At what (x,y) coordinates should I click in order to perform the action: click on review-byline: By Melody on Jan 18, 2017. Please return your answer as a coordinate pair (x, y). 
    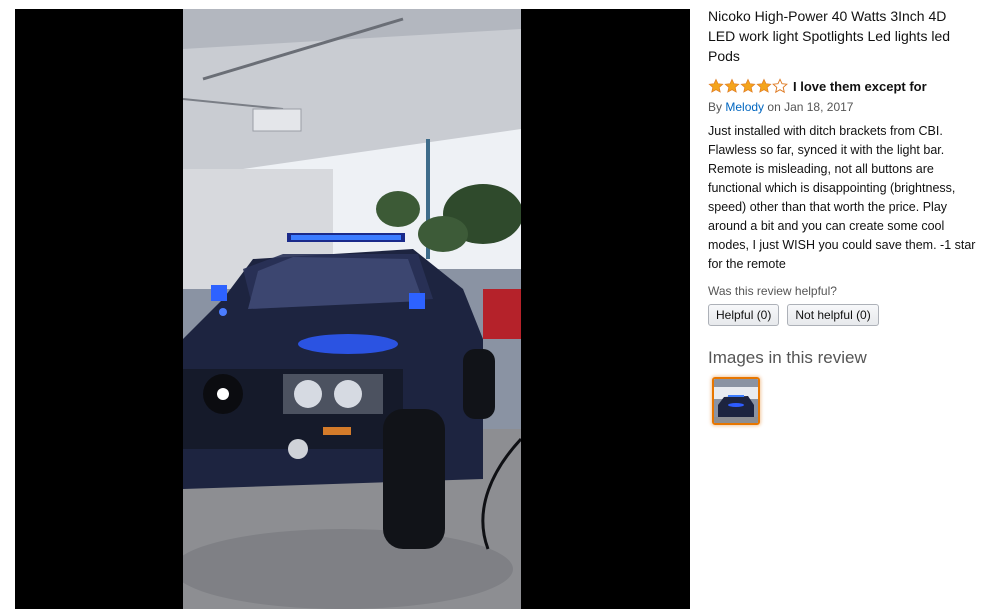
    Looking at the image, I should click on (842, 107).